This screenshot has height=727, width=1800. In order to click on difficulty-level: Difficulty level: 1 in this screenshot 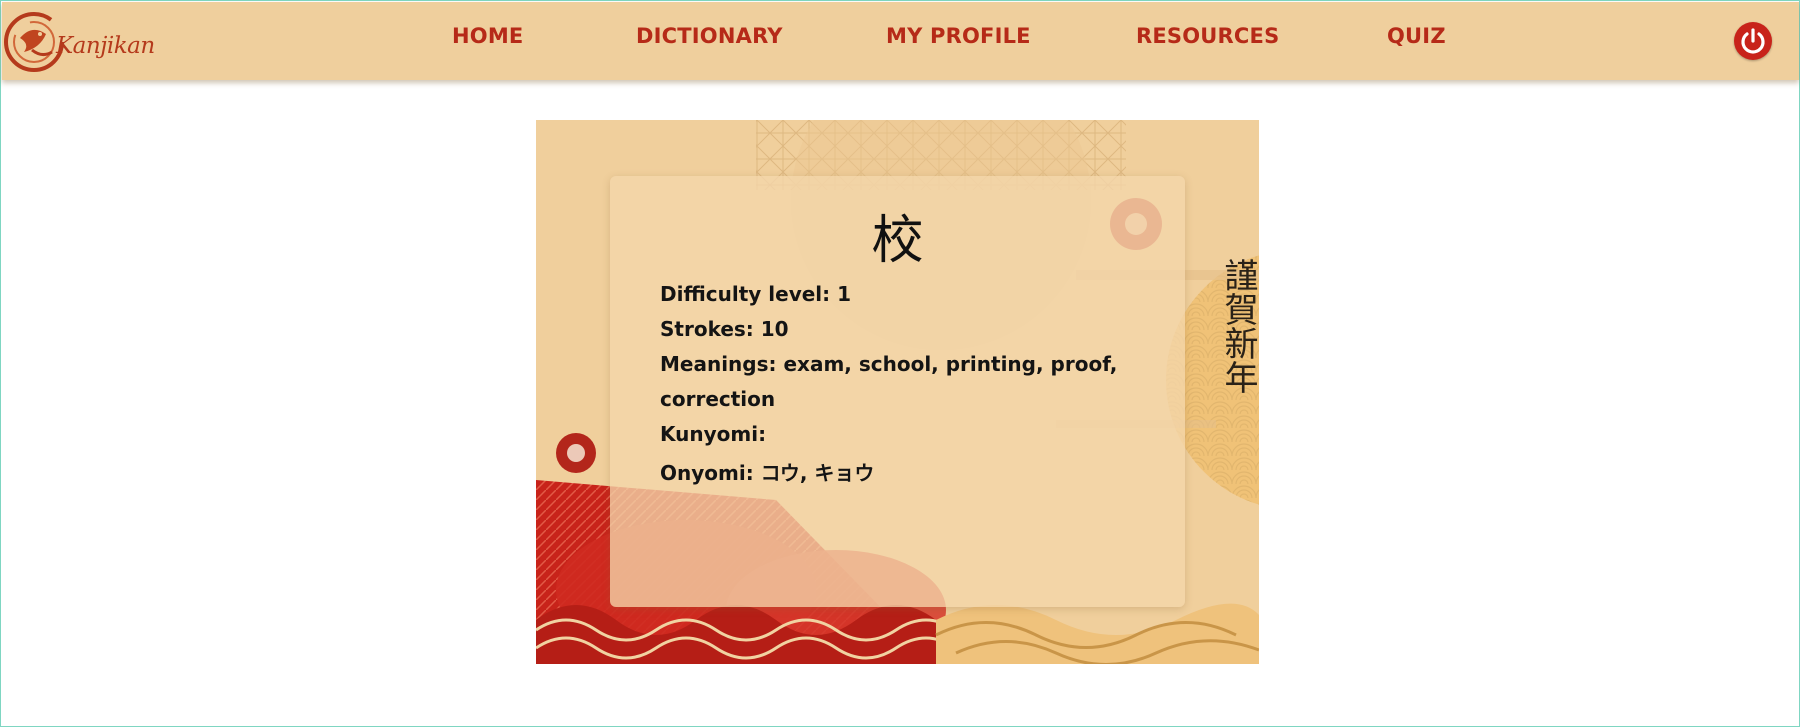, I will do `click(756, 294)`.